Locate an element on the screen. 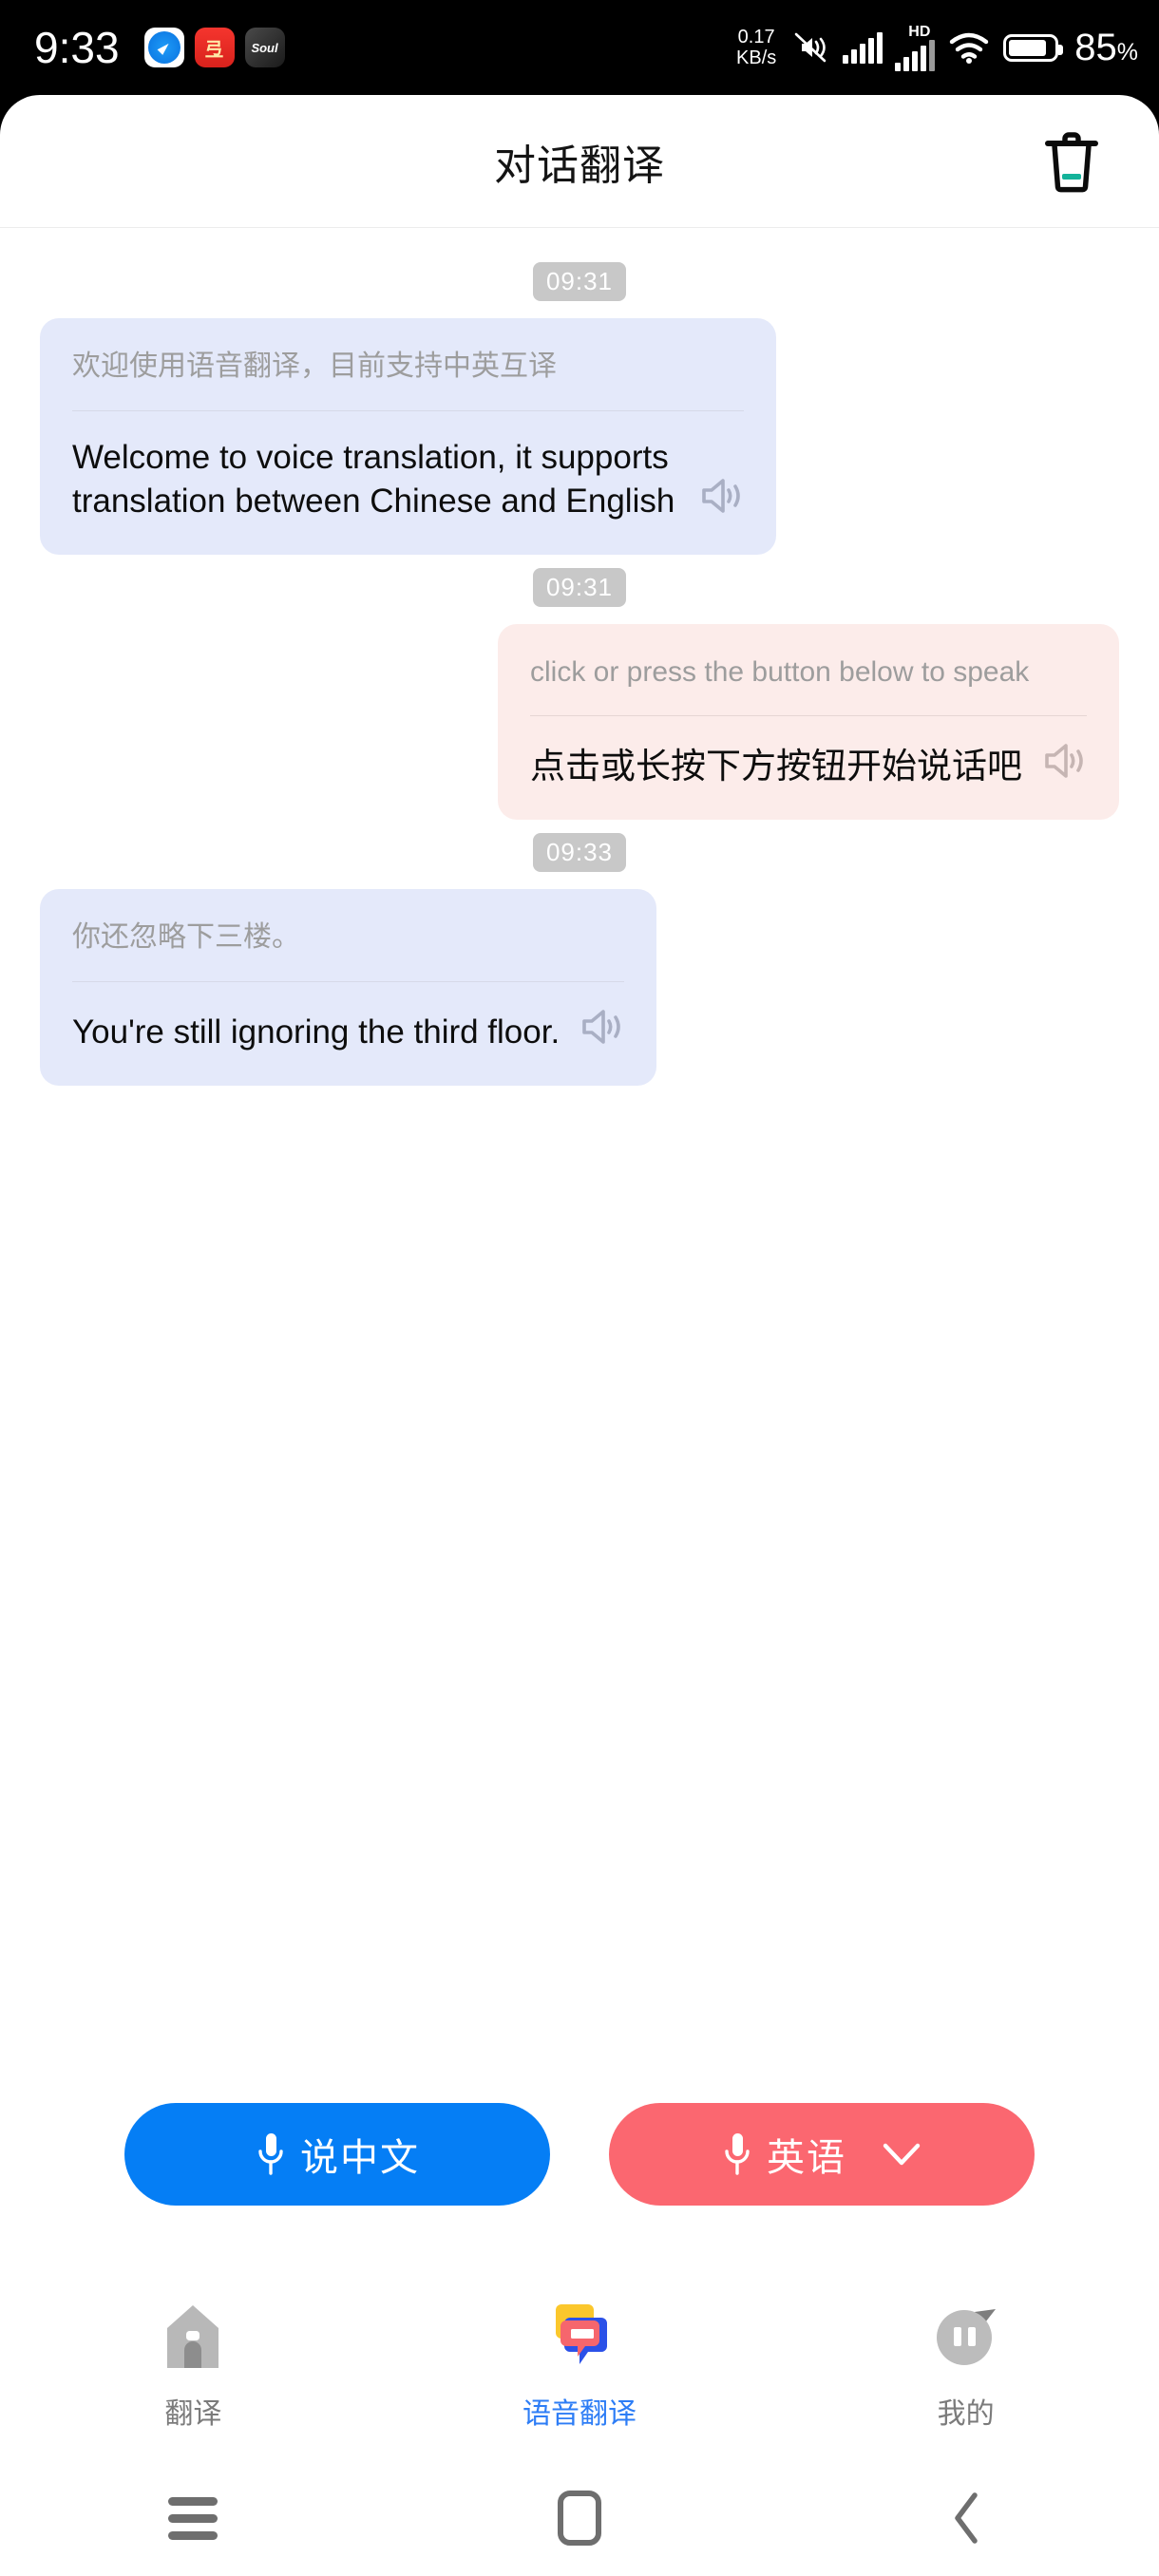 This screenshot has height=2576, width=1159. message-source-text: 你还忽略下三楼。 is located at coordinates (186, 937).